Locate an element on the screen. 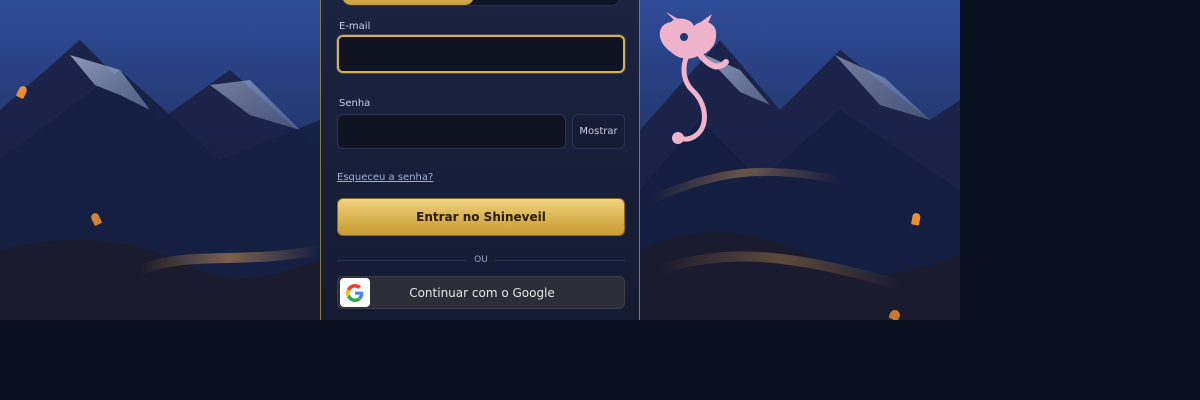 This screenshot has width=1200, height=400. auth-mode-active-segment is located at coordinates (408, 2).